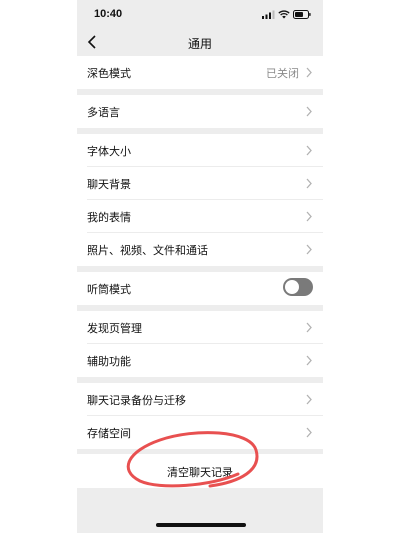 The image size is (400, 533). What do you see at coordinates (282, 73) in the screenshot?
I see `row-value: 已关闭` at bounding box center [282, 73].